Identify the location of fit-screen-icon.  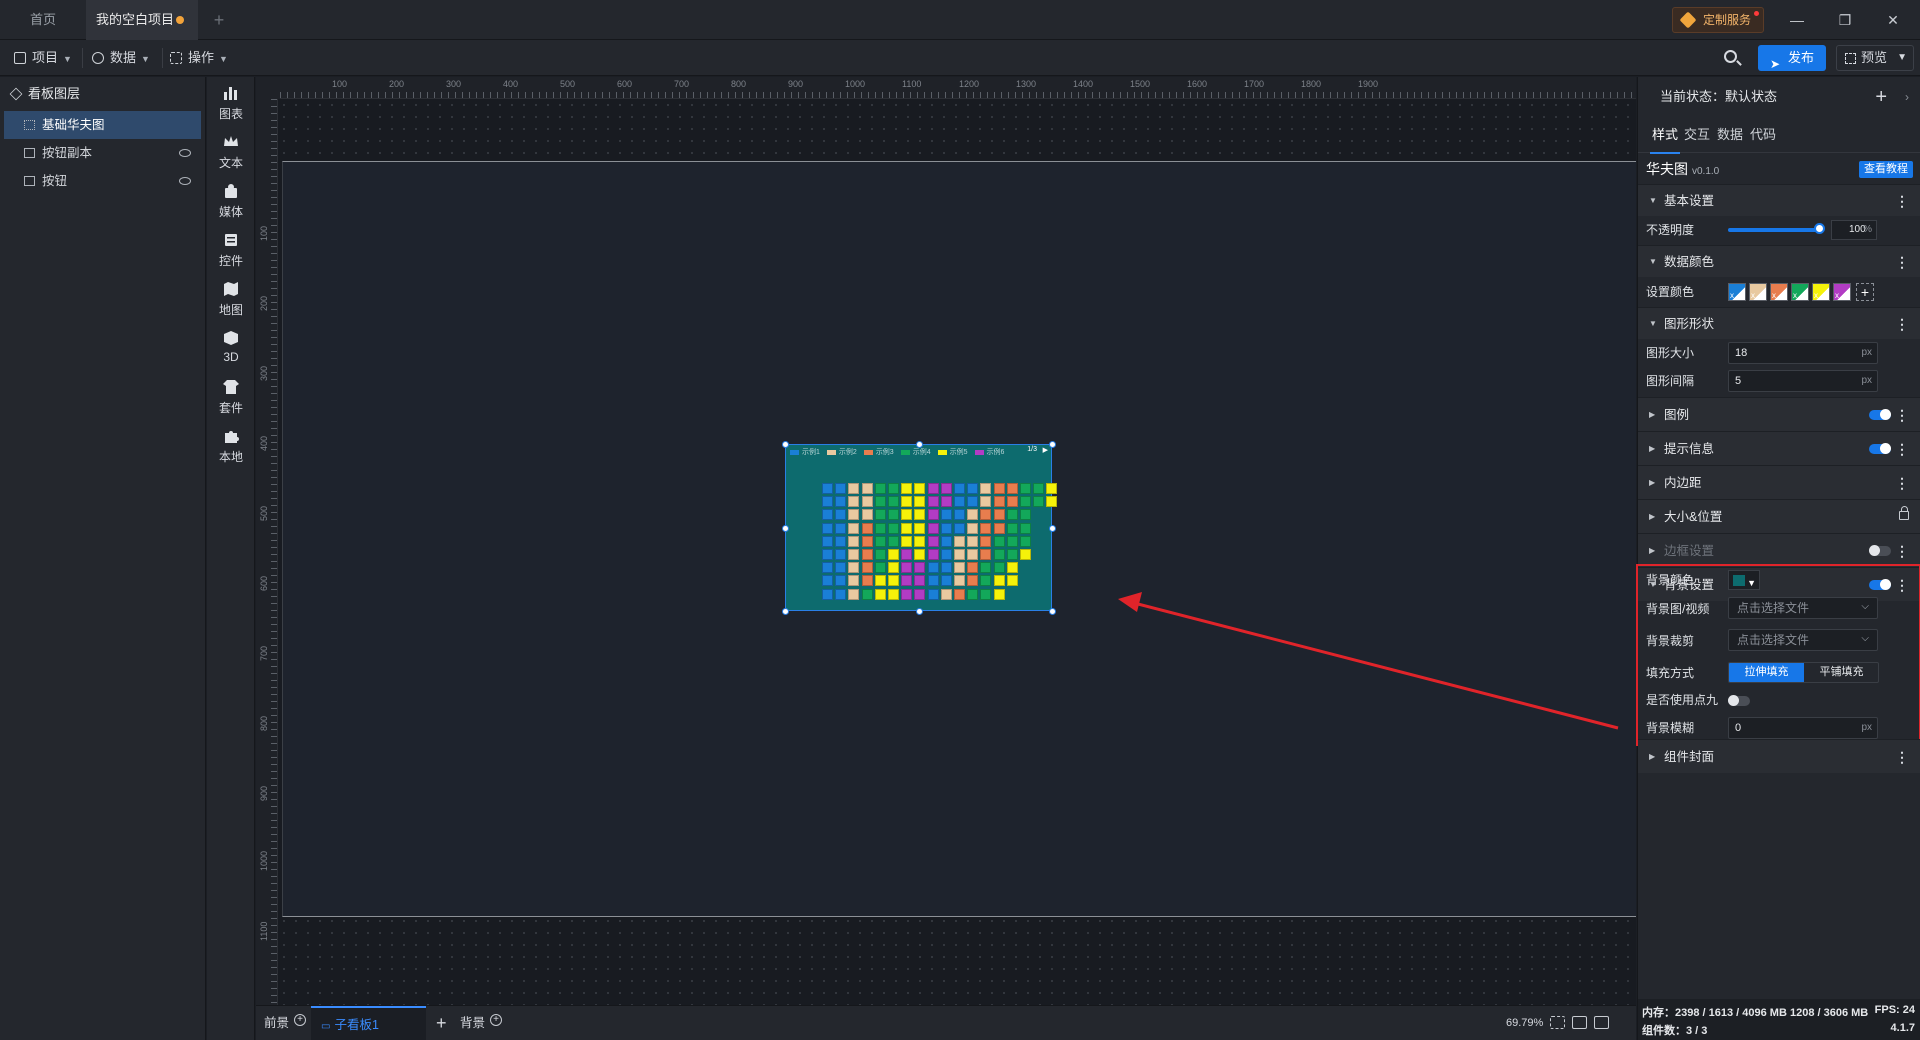
(1557, 1022).